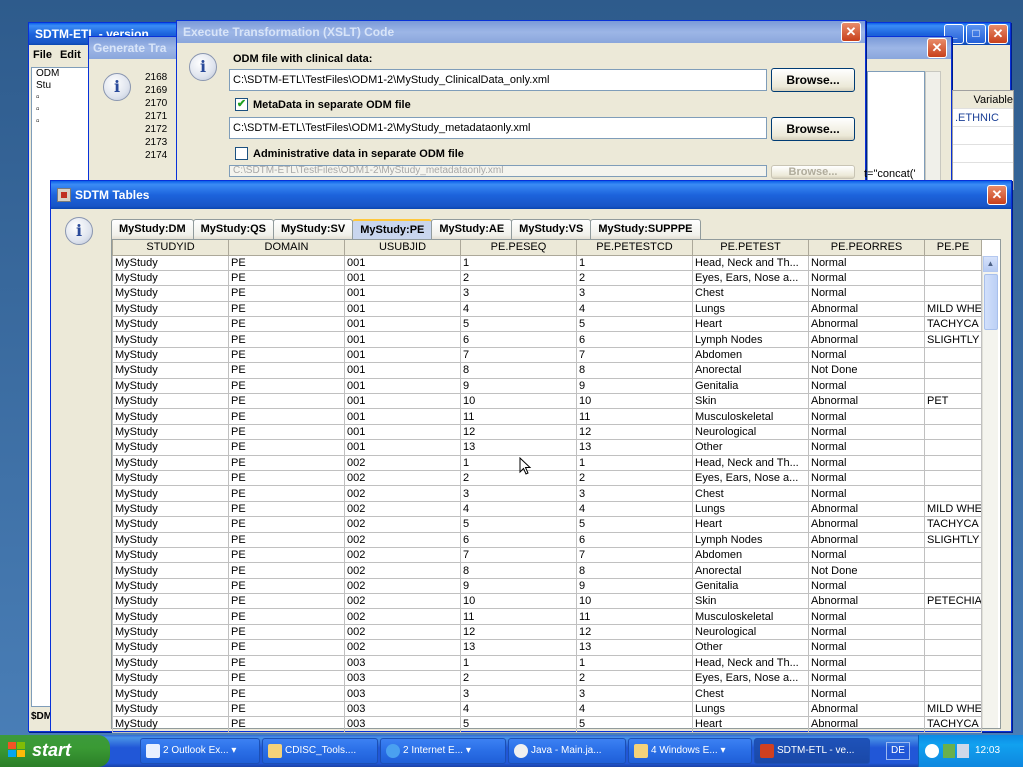  Describe the element at coordinates (990, 264) in the screenshot. I see `scroll-up-arrow-icon: ▲` at that location.